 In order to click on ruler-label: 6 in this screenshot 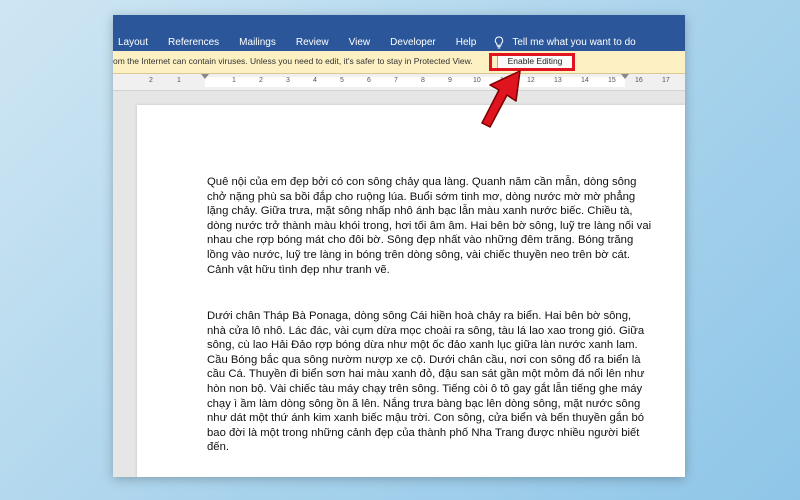, I will do `click(369, 80)`.